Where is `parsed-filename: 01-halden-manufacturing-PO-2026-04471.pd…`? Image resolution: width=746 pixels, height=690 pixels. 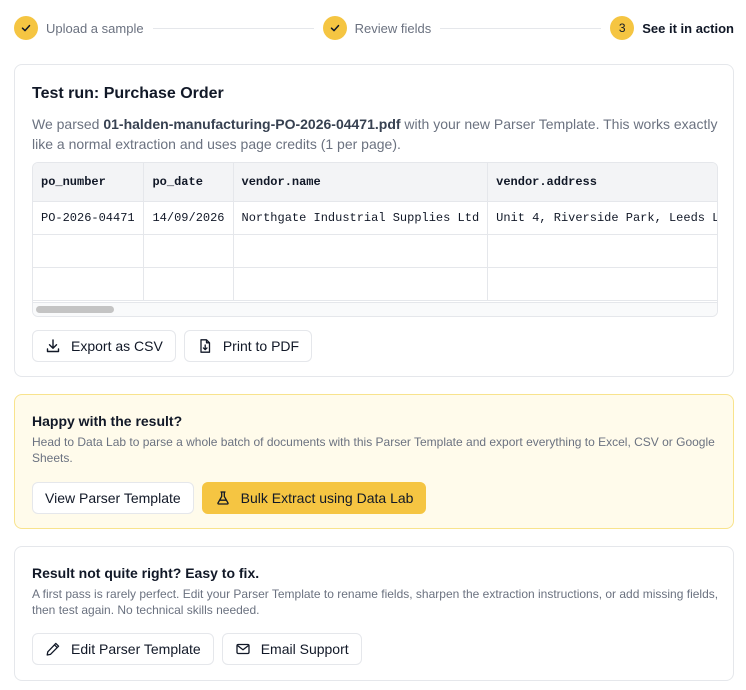
parsed-filename: 01-halden-manufacturing-PO-2026-04471.pd… is located at coordinates (252, 124).